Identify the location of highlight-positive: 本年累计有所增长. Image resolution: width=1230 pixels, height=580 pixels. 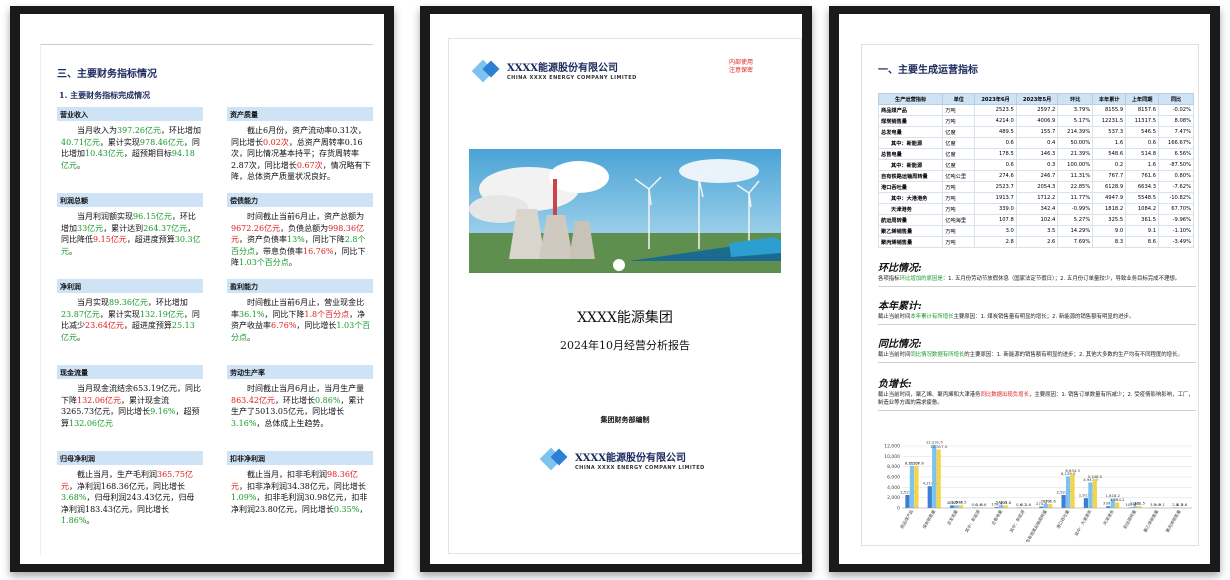
(932, 317).